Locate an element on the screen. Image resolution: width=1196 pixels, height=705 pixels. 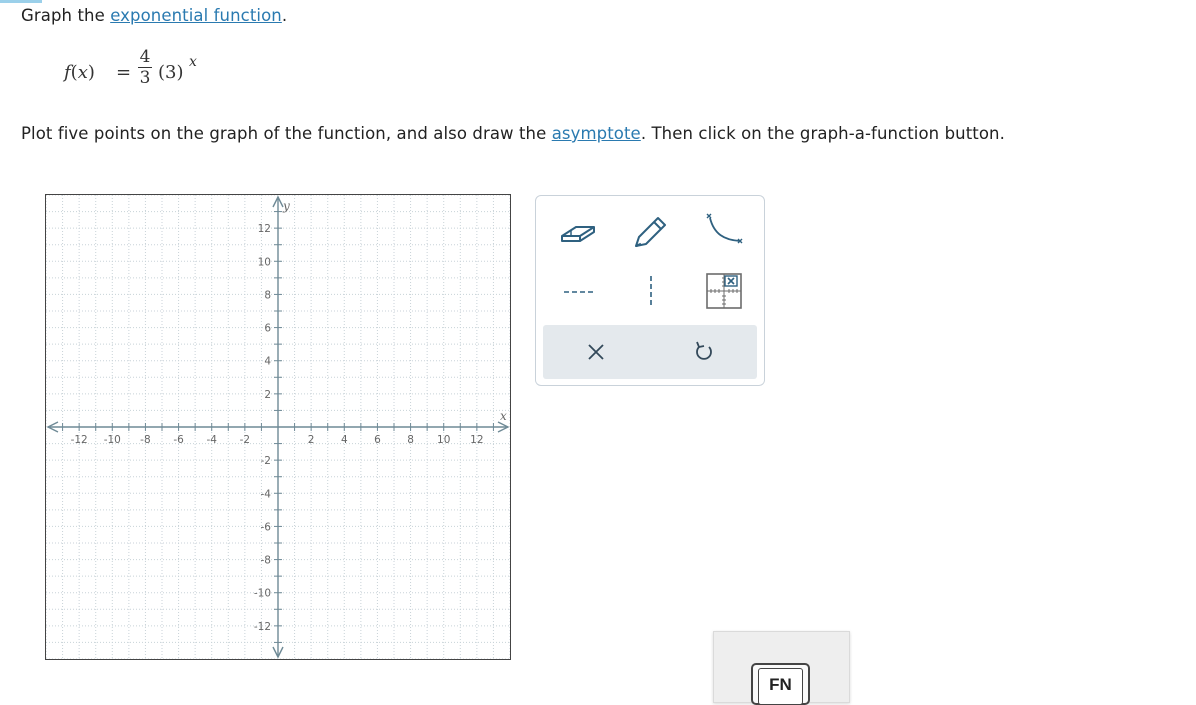
undo-button is located at coordinates (704, 352).